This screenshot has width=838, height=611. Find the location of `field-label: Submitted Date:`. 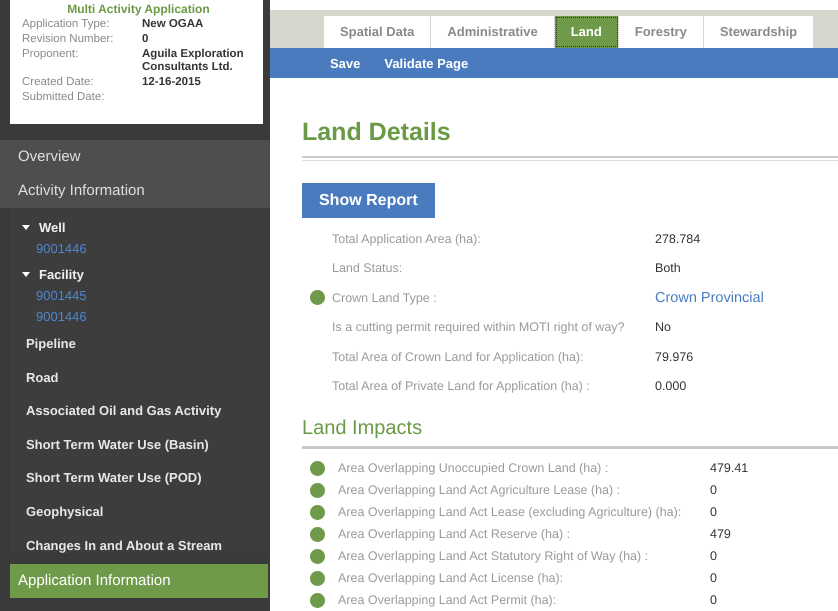

field-label: Submitted Date: is located at coordinates (64, 97).